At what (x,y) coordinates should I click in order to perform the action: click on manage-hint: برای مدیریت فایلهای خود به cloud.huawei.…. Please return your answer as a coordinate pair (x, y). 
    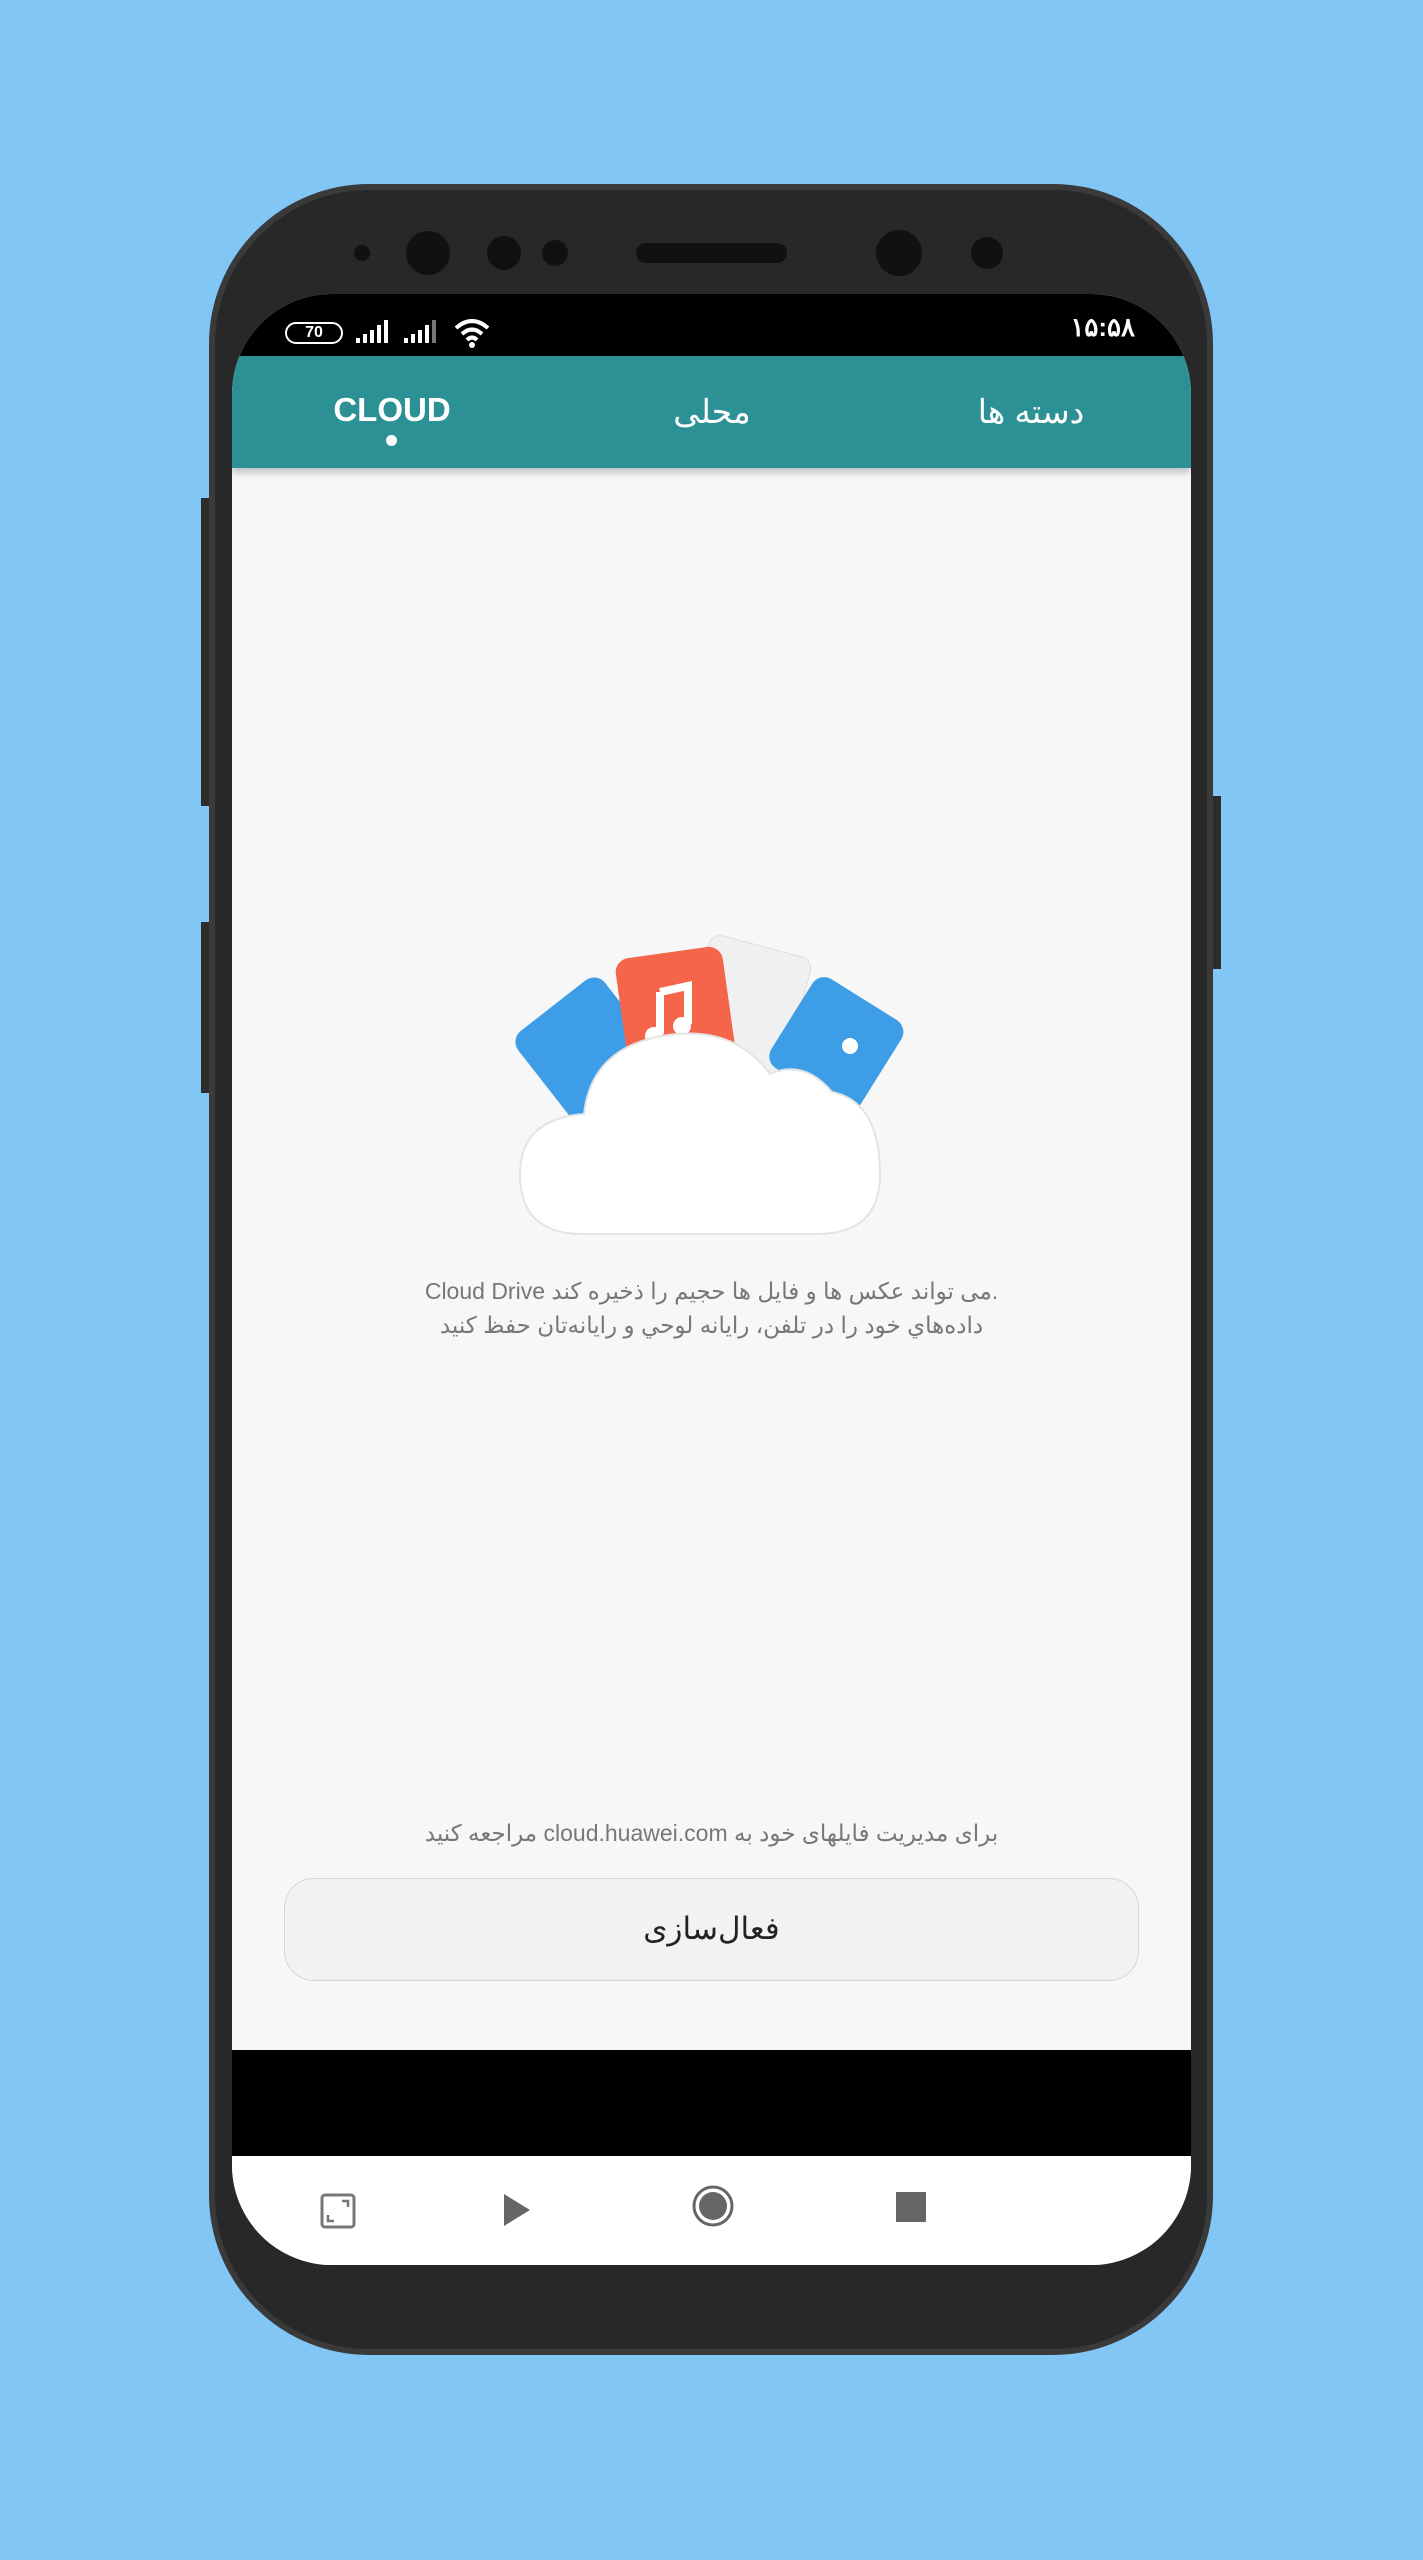
    Looking at the image, I should click on (711, 1833).